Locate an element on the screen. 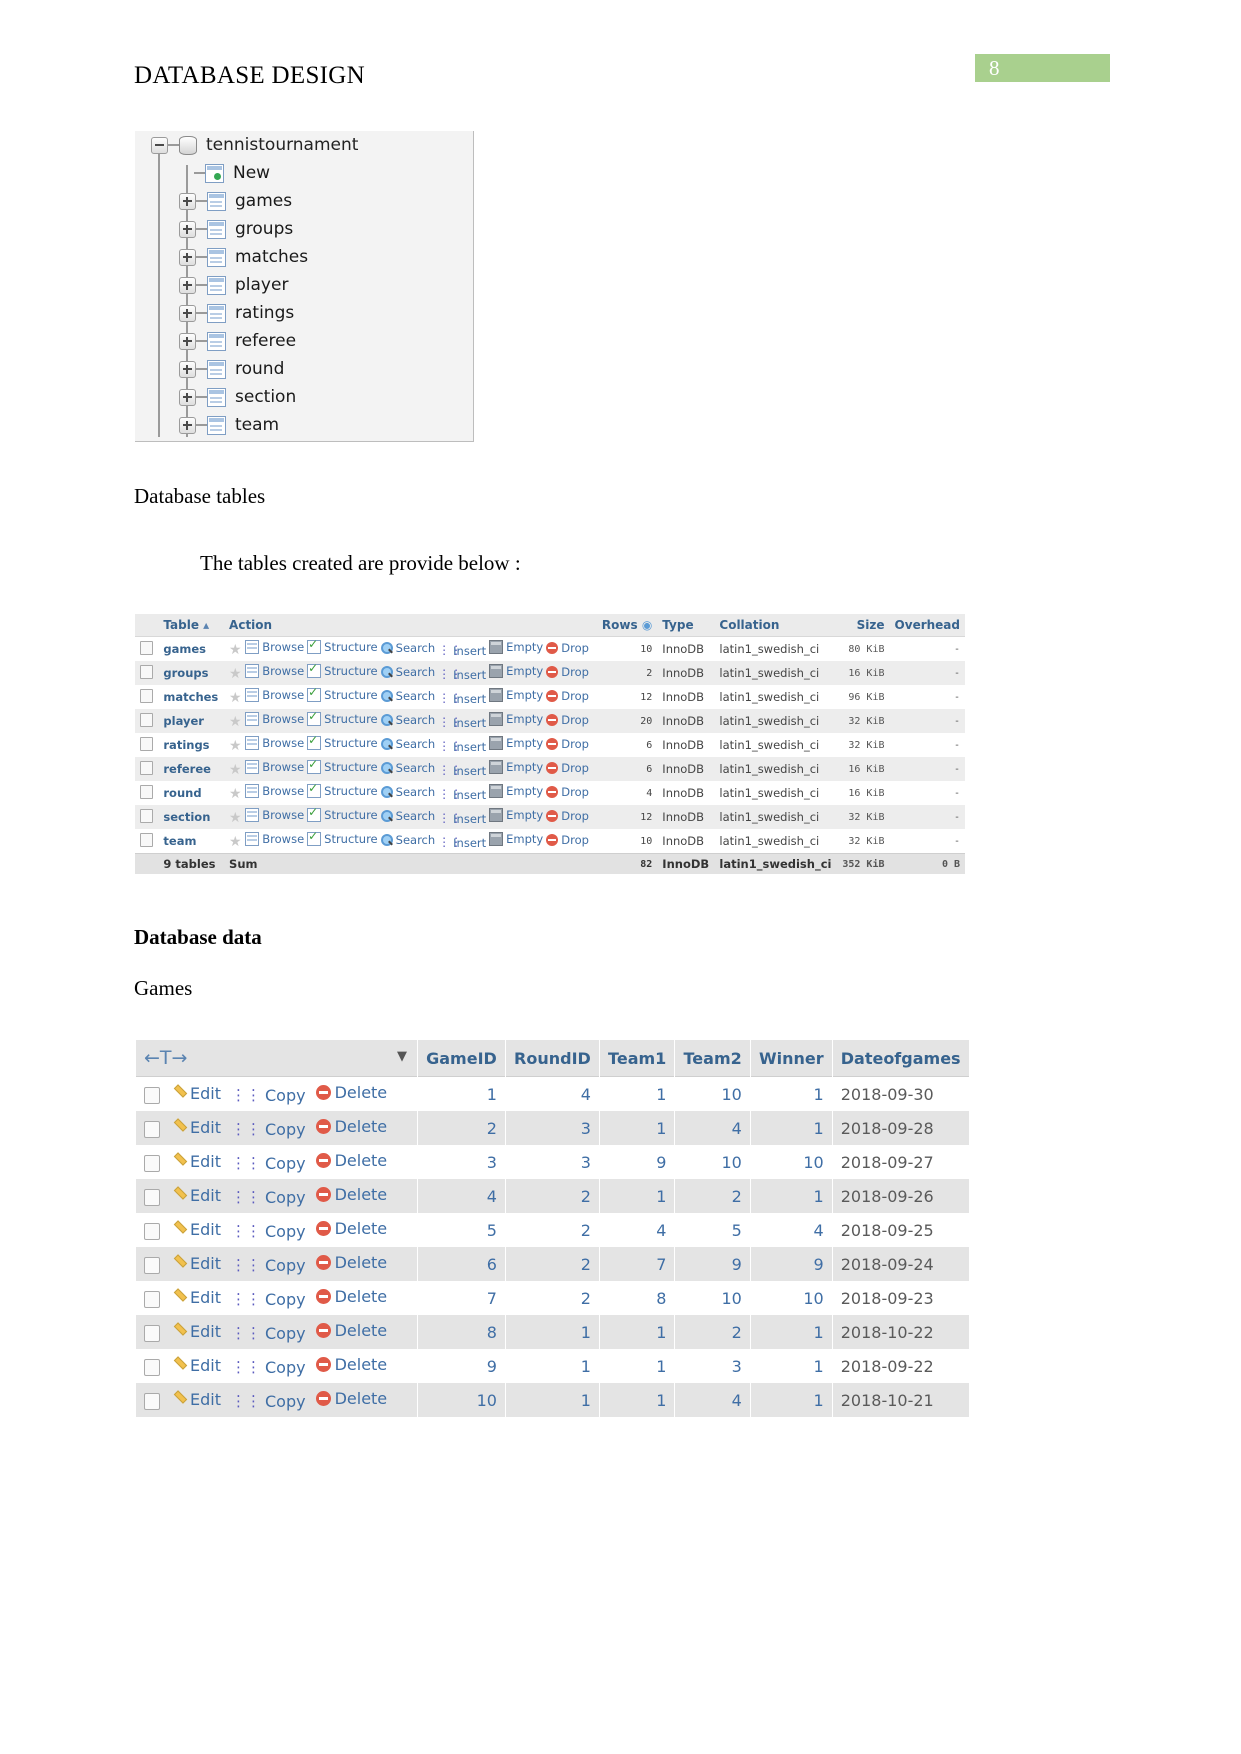 Image resolution: width=1241 pixels, height=1754 pixels. chevron-down-icon: ▼ is located at coordinates (402, 1056).